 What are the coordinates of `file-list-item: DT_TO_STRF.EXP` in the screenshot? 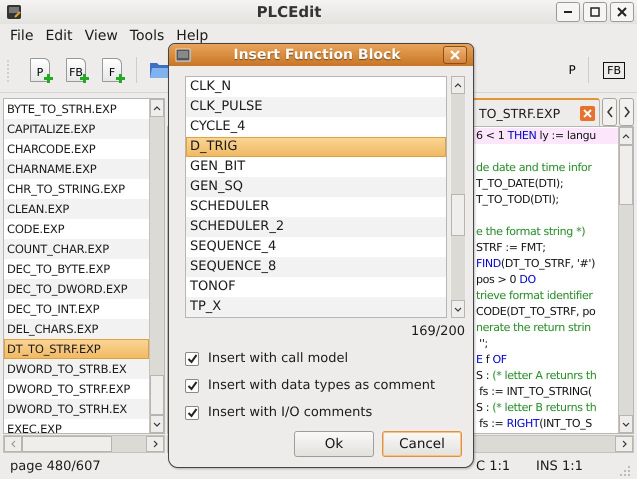 It's located at (76, 349).